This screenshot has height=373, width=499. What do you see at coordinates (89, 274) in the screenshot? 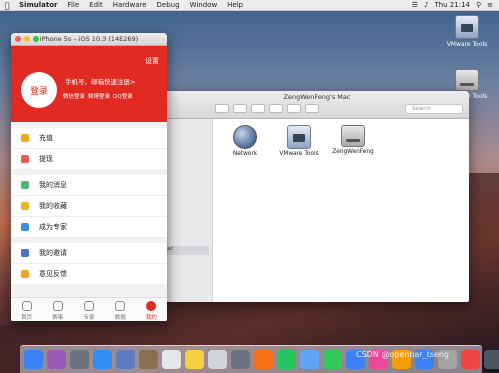
I see `menu-item-feedback: 意见反馈` at bounding box center [89, 274].